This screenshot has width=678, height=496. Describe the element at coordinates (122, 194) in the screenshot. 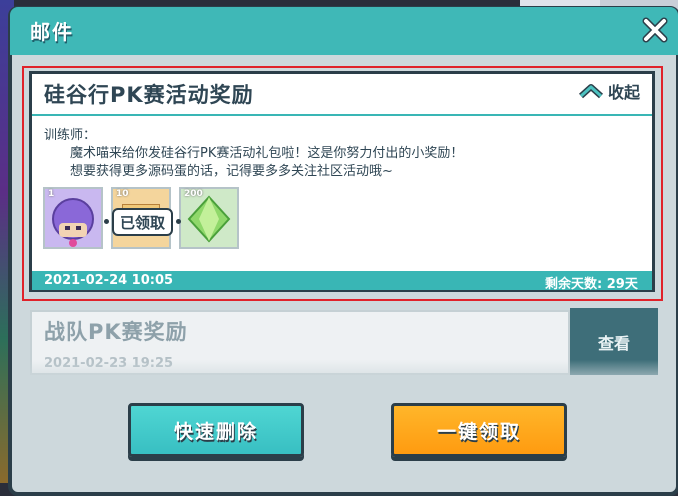

I see `item-quantity: 10` at that location.